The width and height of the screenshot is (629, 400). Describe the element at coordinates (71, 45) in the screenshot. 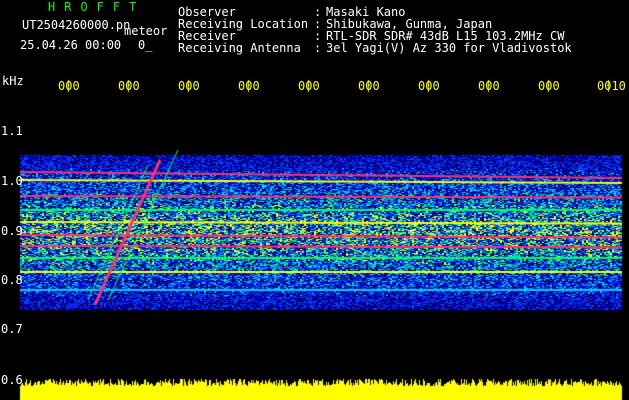

I see `timestamp: 25.04.26 00:00` at that location.